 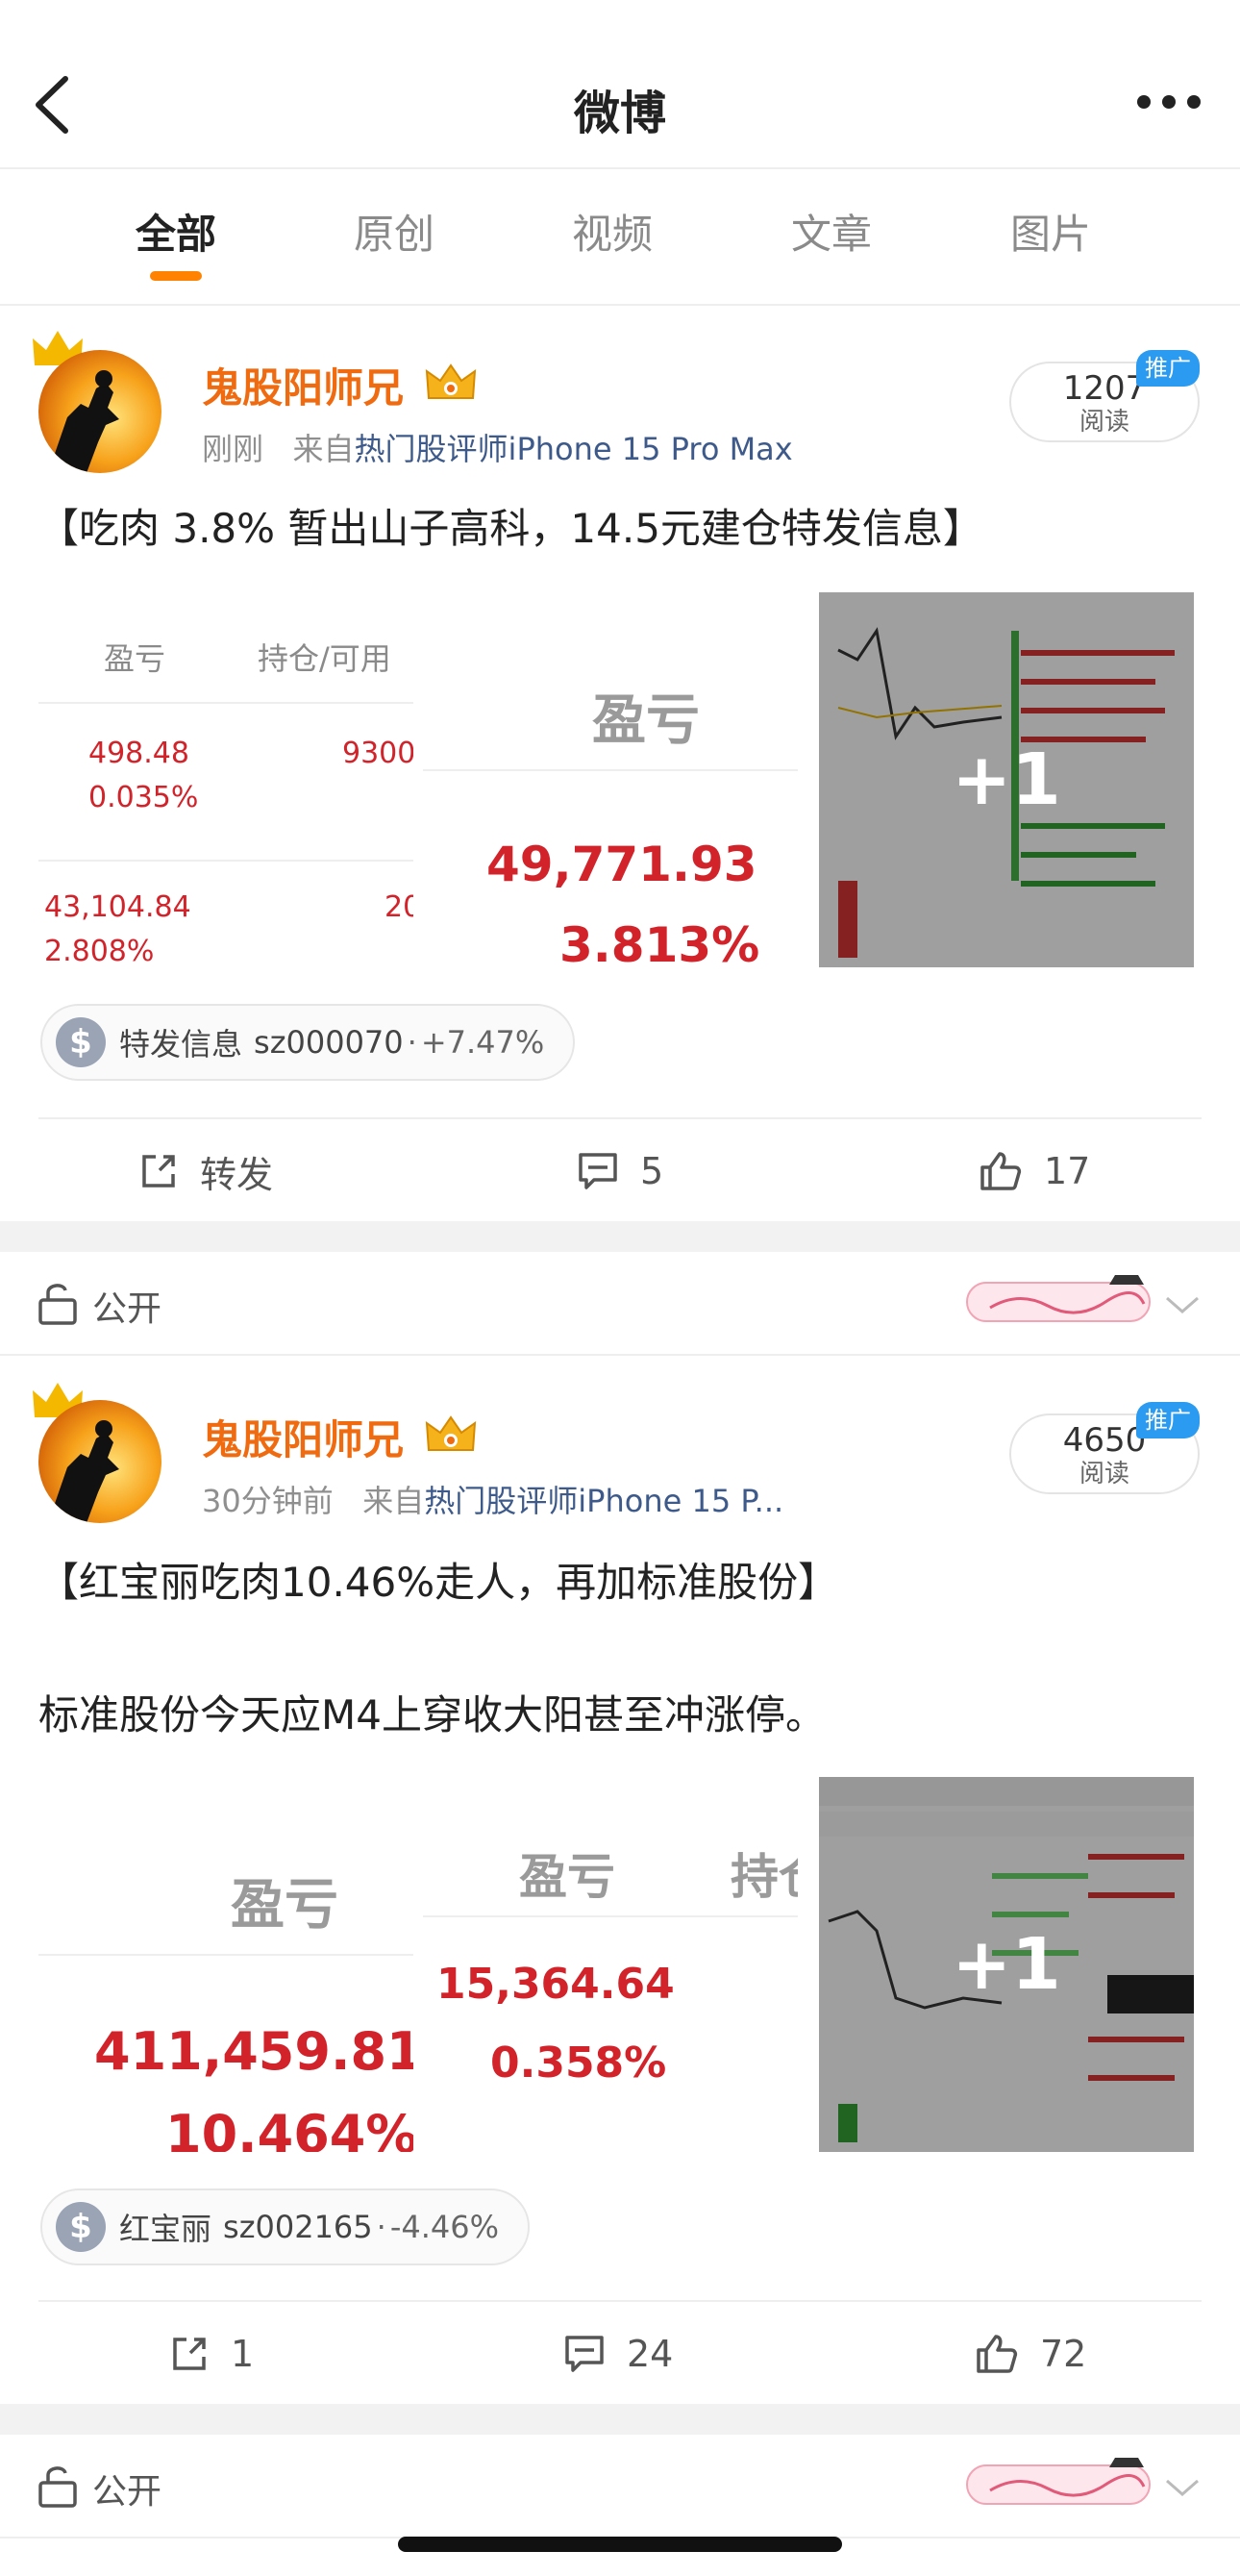 I want to click on post-text: 【吃肉 3.8% 暂出山子高科，14.5元建仓特发信息】, so click(x=511, y=528).